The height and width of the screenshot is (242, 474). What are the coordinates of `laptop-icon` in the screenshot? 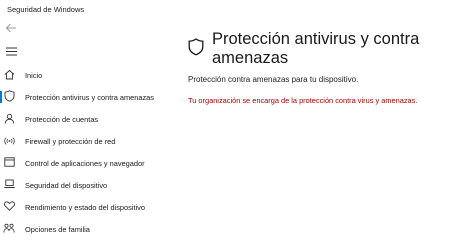 It's located at (9, 184).